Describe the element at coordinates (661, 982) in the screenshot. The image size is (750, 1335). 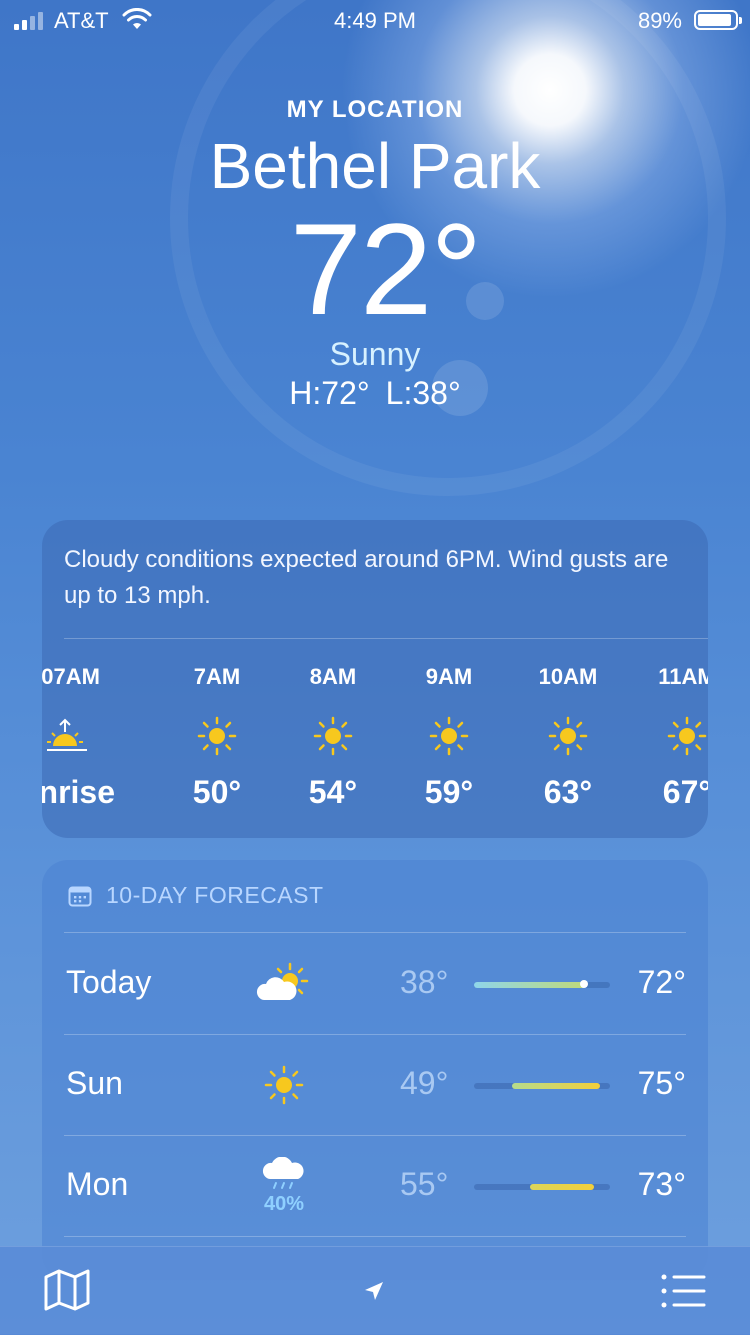
I see `forecast-high: 72°` at that location.